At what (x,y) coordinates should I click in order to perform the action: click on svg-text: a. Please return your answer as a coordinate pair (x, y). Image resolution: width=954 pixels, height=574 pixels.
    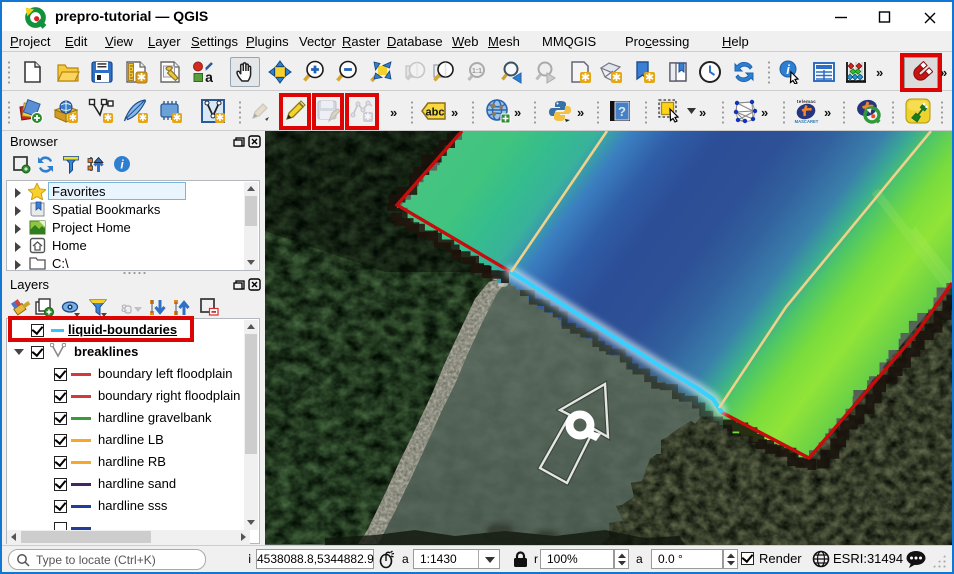
    Looking at the image, I should click on (209, 76).